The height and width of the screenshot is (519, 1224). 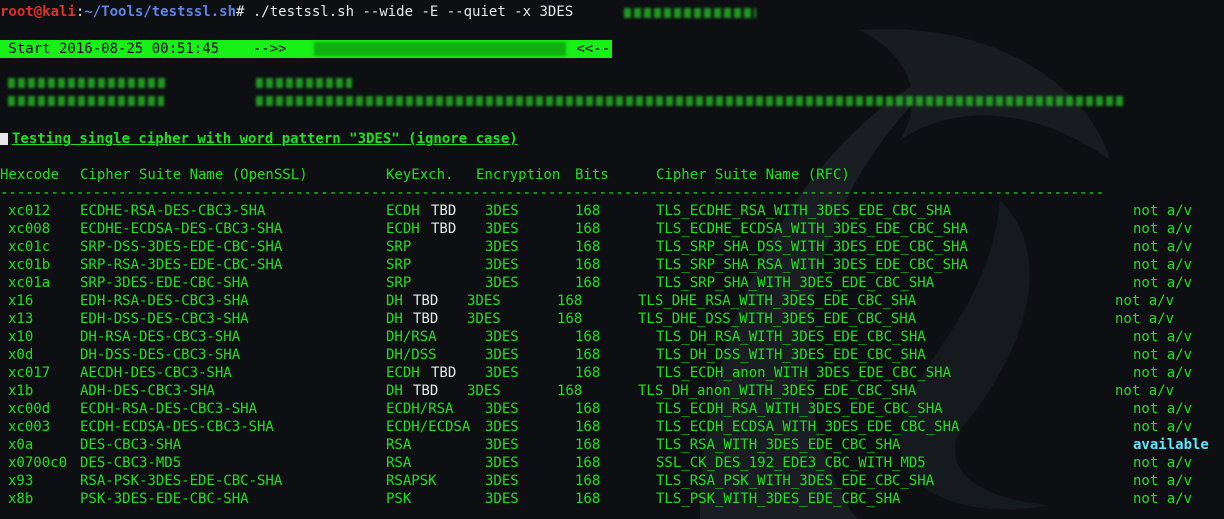 I want to click on cell-hexcode: x13, so click(x=21, y=319).